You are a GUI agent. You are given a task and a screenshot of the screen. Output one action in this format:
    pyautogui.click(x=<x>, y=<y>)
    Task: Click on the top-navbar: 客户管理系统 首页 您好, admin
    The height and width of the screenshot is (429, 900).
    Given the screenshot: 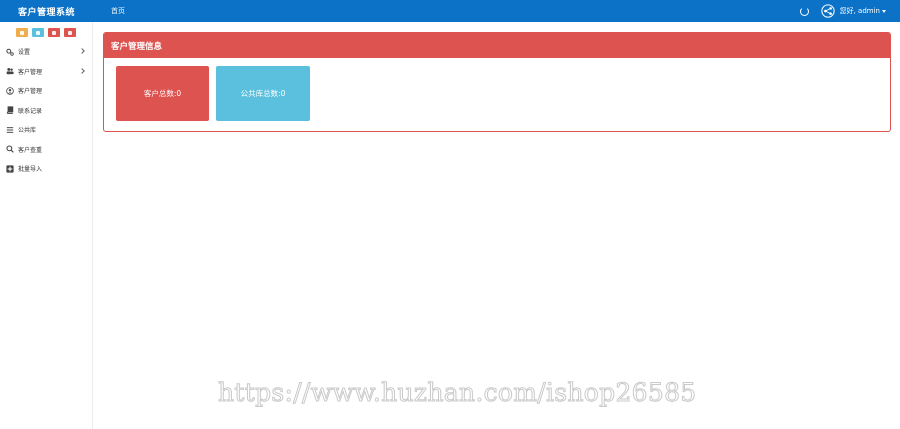 What is the action you would take?
    pyautogui.click(x=450, y=11)
    